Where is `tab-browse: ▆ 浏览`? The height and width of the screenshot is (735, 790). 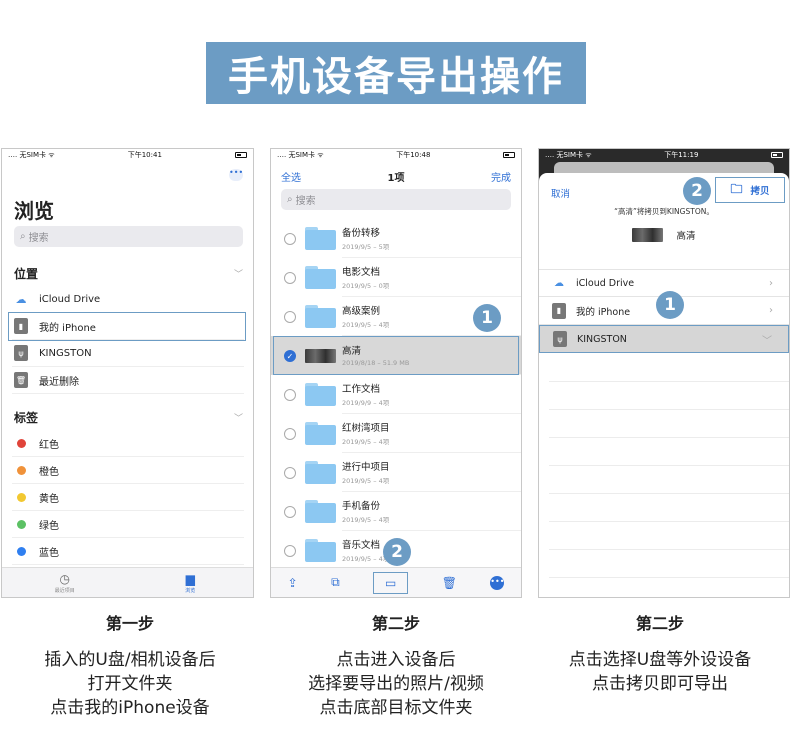
tab-browse: ▆ 浏览 is located at coordinates (191, 582).